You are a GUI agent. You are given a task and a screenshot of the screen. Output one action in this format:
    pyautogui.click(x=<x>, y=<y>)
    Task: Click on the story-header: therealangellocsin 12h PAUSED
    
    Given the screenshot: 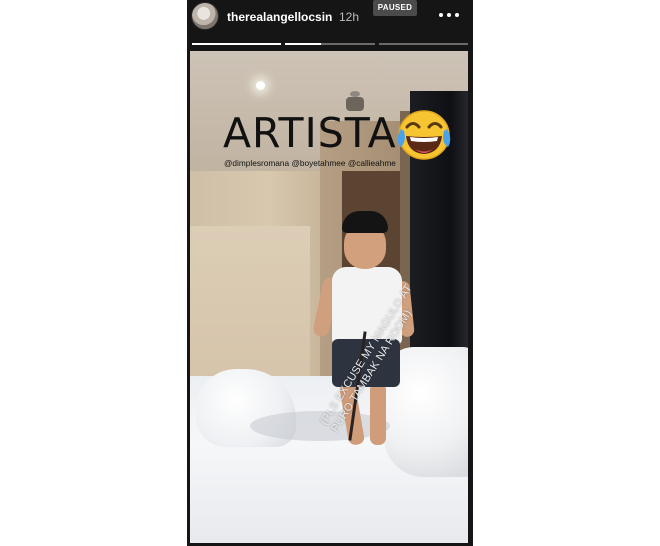 What is the action you would take?
    pyautogui.click(x=330, y=25)
    